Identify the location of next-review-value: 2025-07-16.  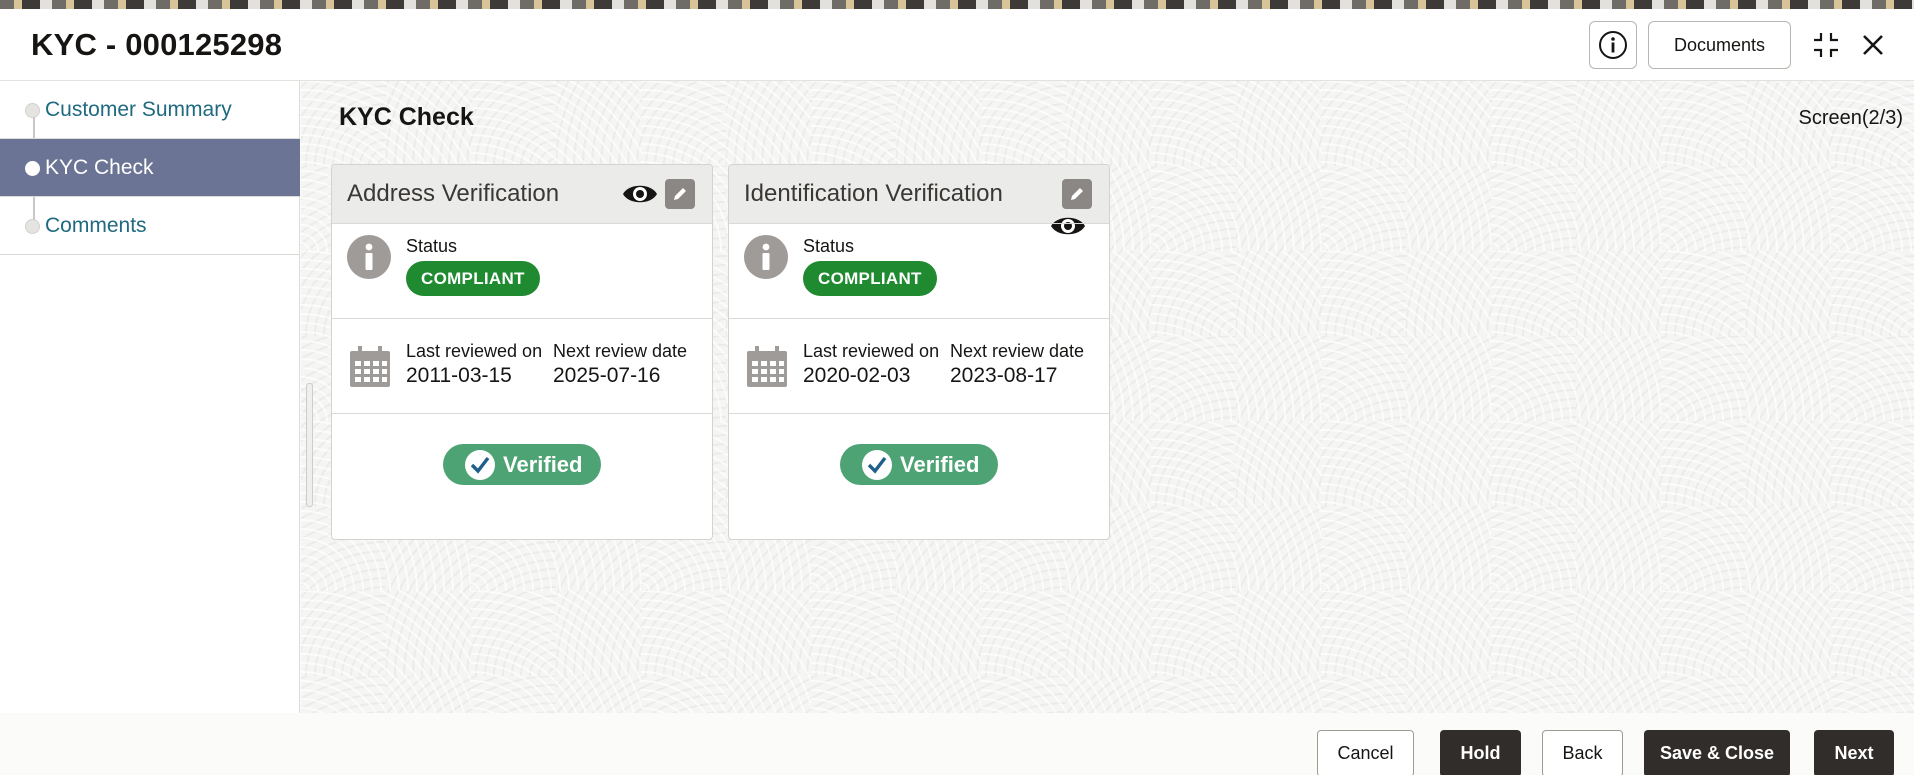
(607, 375).